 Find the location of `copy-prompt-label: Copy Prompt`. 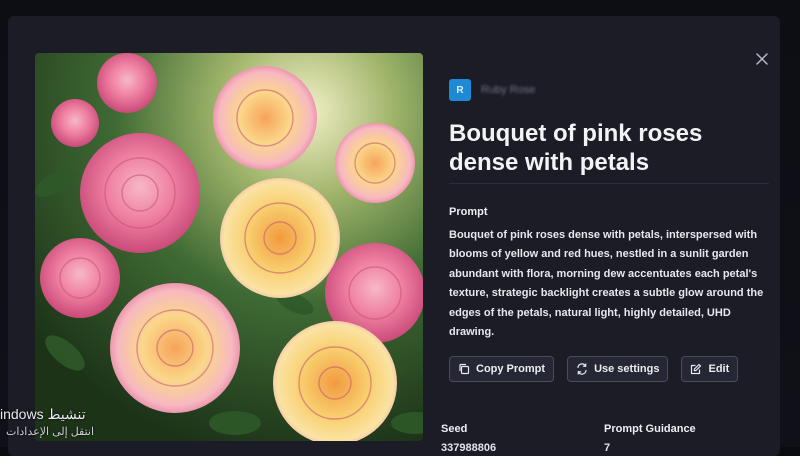

copy-prompt-label: Copy Prompt is located at coordinates (511, 369).